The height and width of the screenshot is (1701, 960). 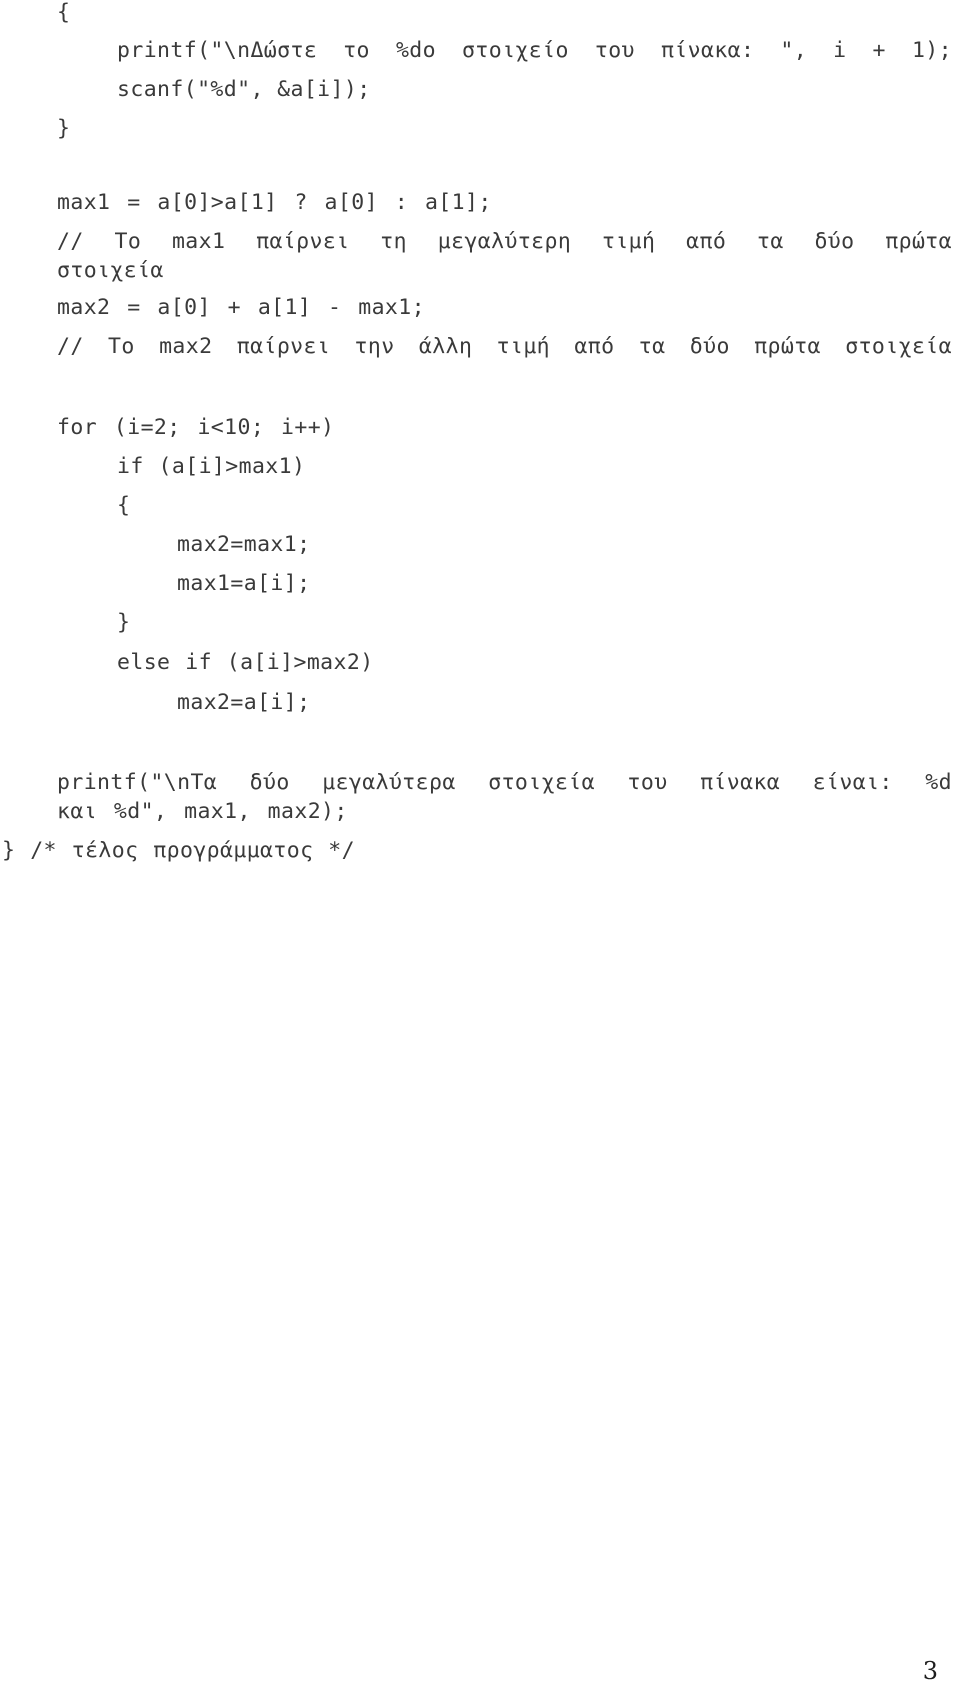 What do you see at coordinates (244, 702) in the screenshot?
I see `code-line-assign-max2-from-element: max2=a[i];` at bounding box center [244, 702].